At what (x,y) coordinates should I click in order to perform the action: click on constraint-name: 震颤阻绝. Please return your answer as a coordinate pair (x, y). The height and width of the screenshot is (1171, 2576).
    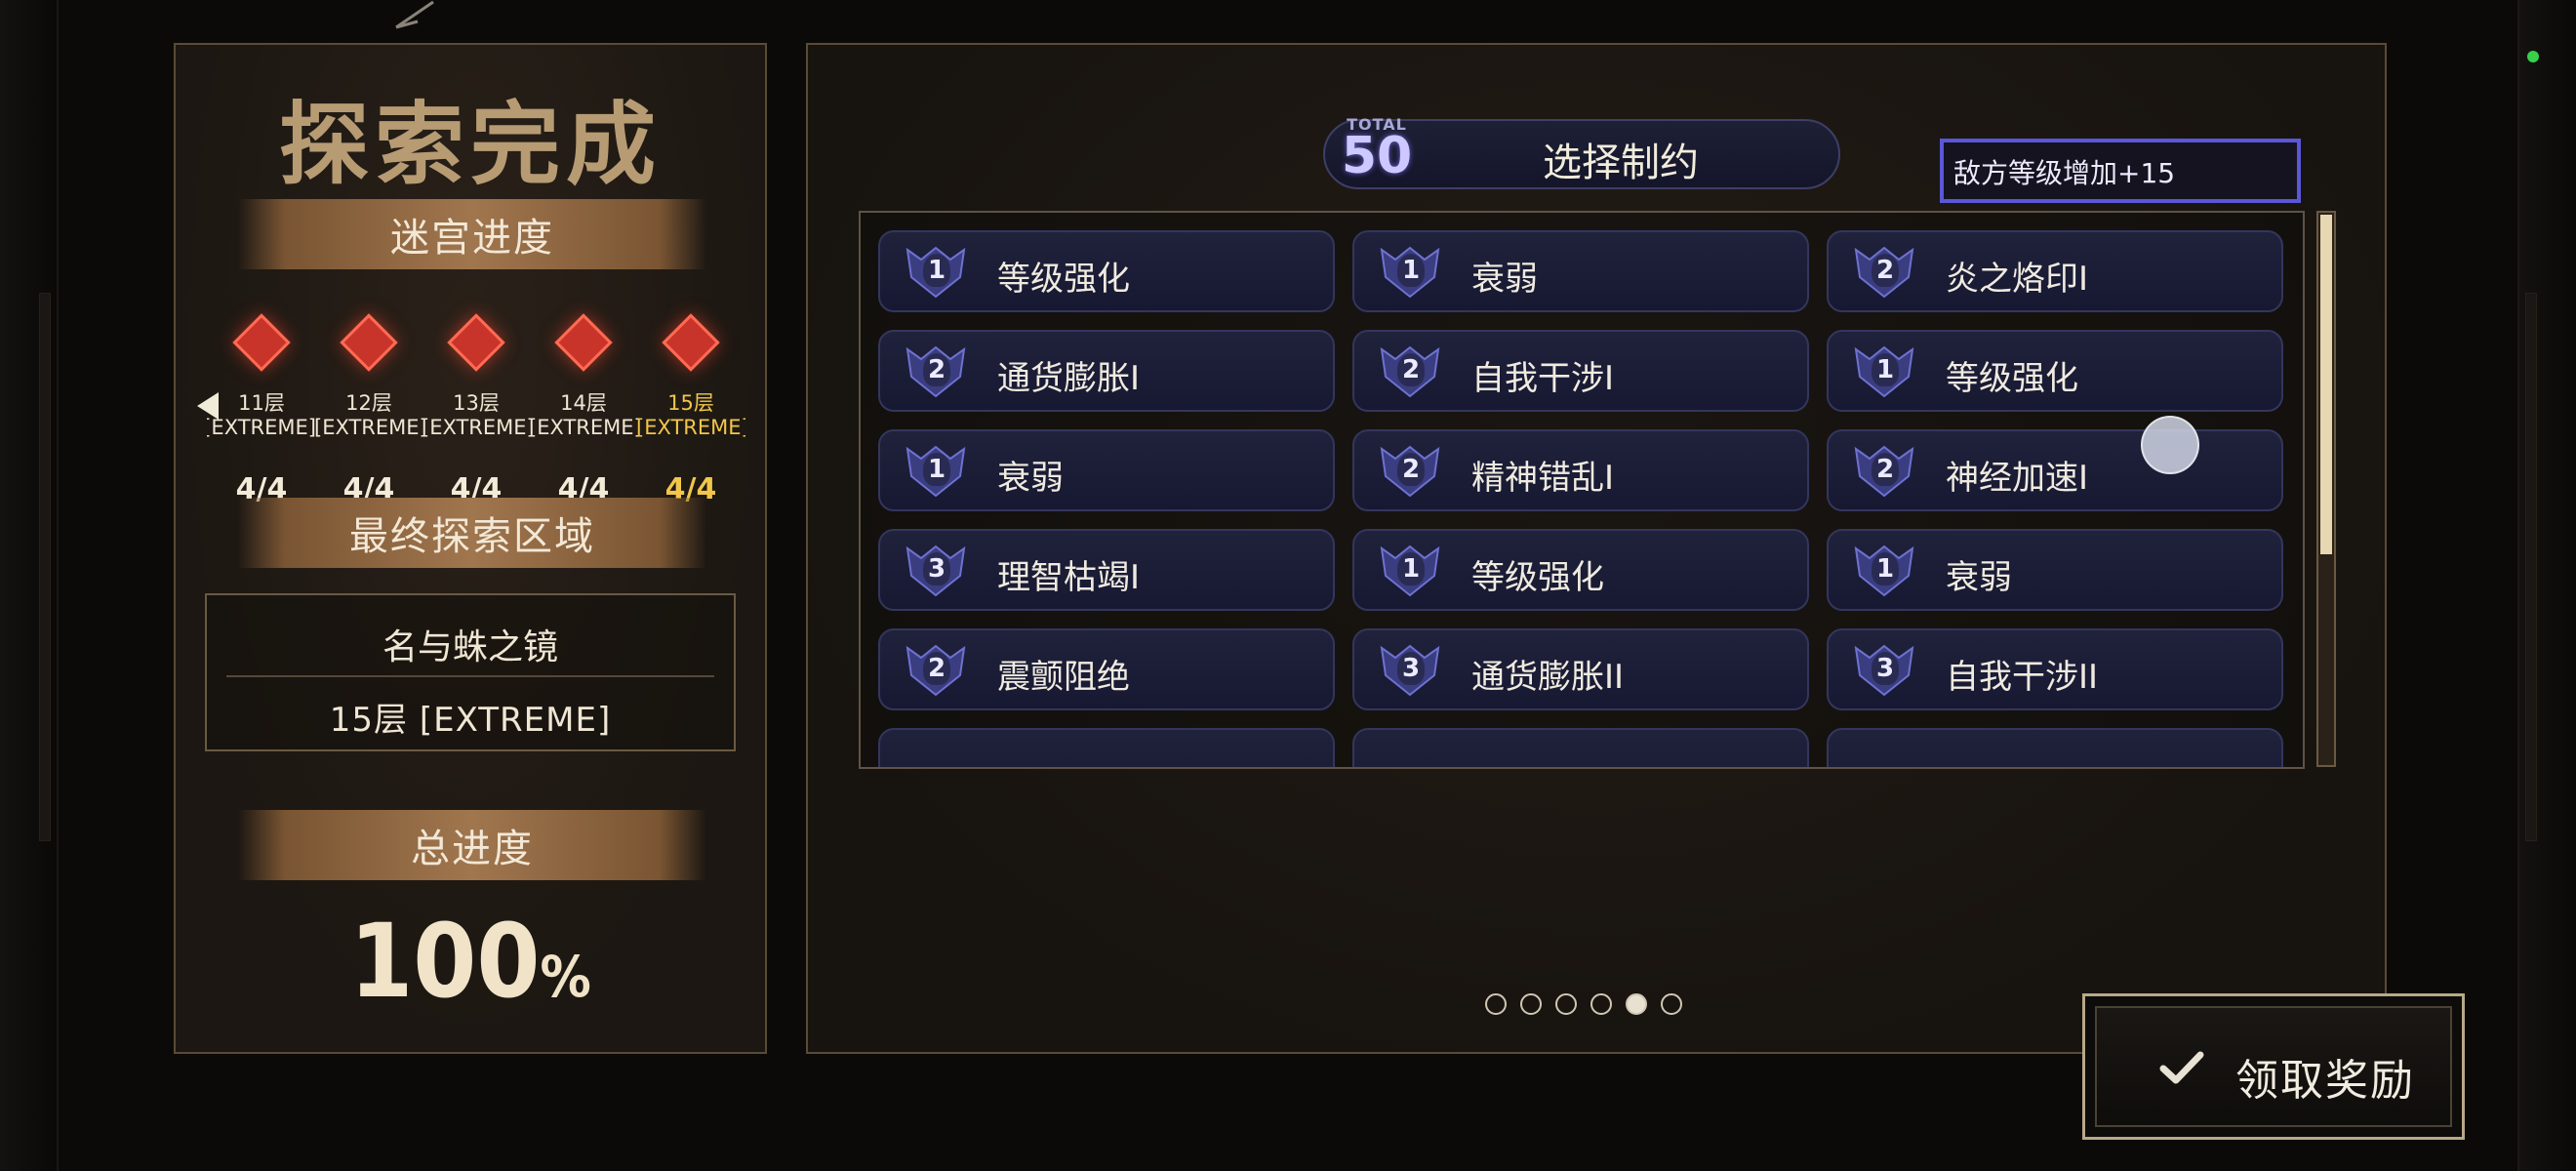
    Looking at the image, I should click on (1063, 677).